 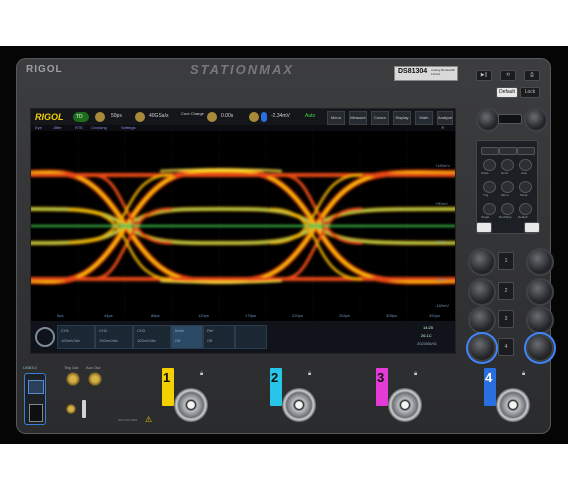 I want to click on clock: 14:25, so click(x=428, y=327).